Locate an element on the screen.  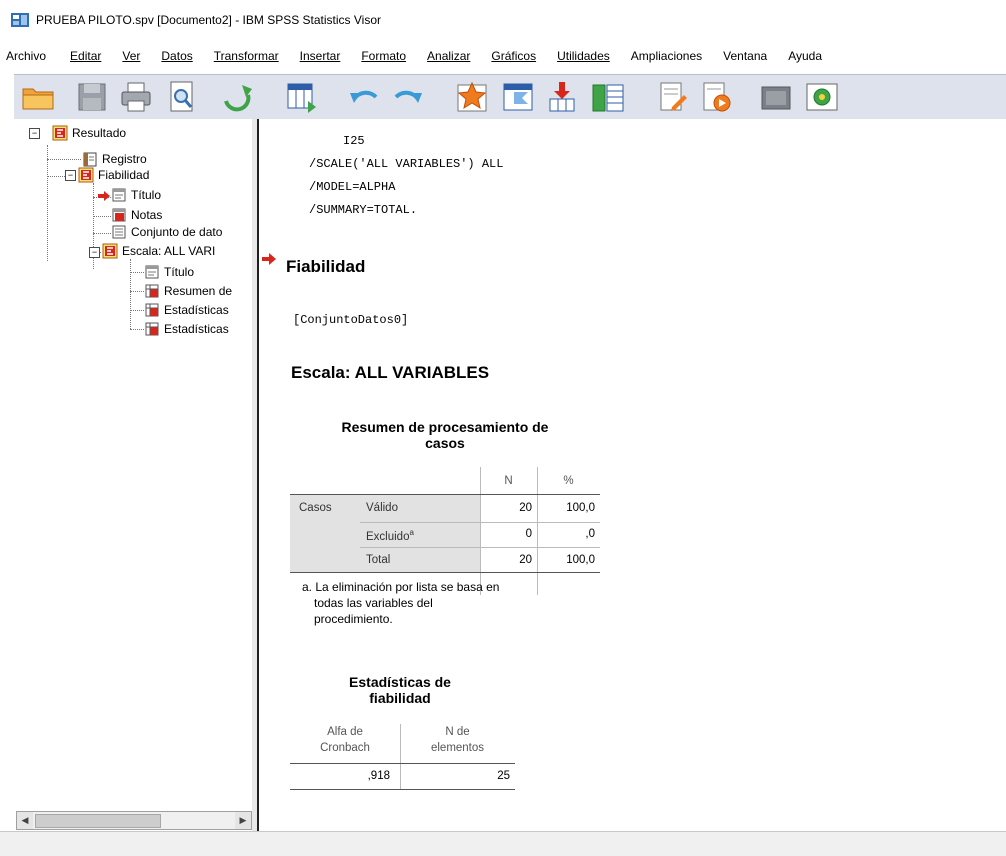
tree-item-registro: Registro is located at coordinates (114, 159).